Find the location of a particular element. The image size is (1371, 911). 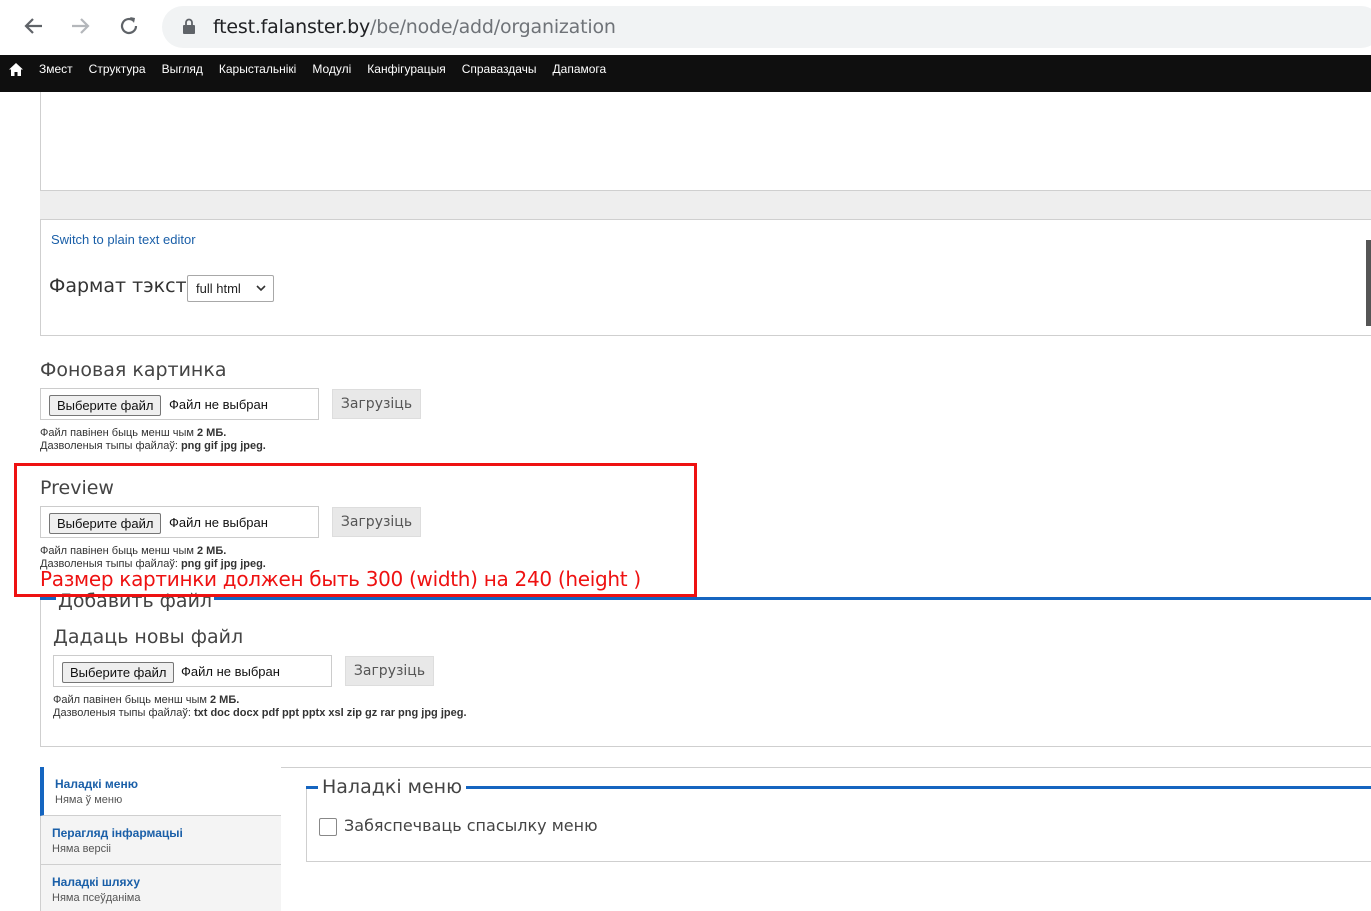

url-path: /be/node/add/organization is located at coordinates (493, 27).